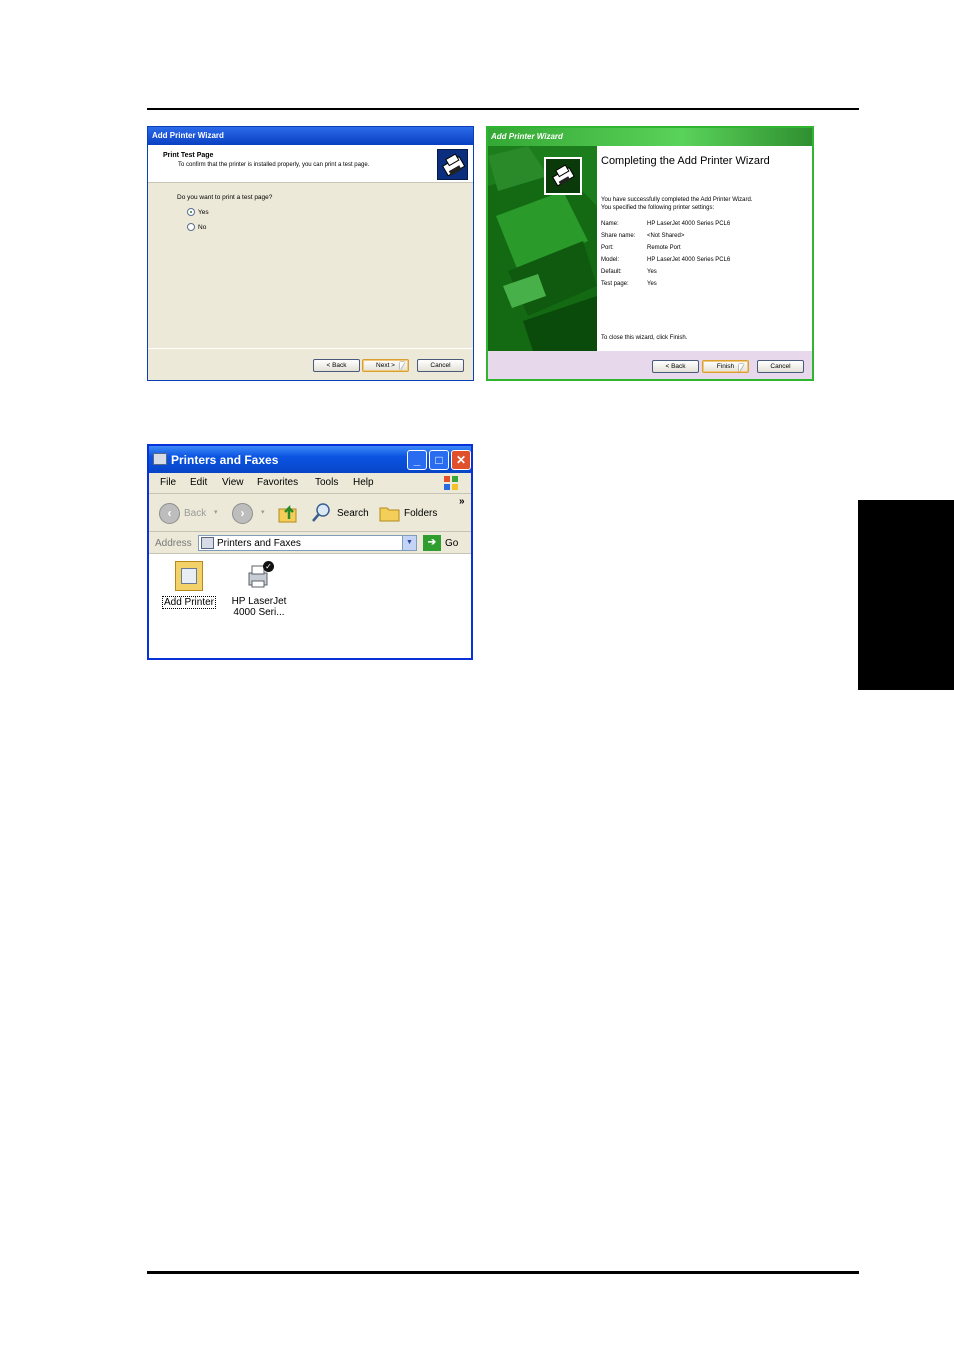 The image size is (954, 1350). Describe the element at coordinates (451, 543) in the screenshot. I see `go-button-label: Go` at that location.